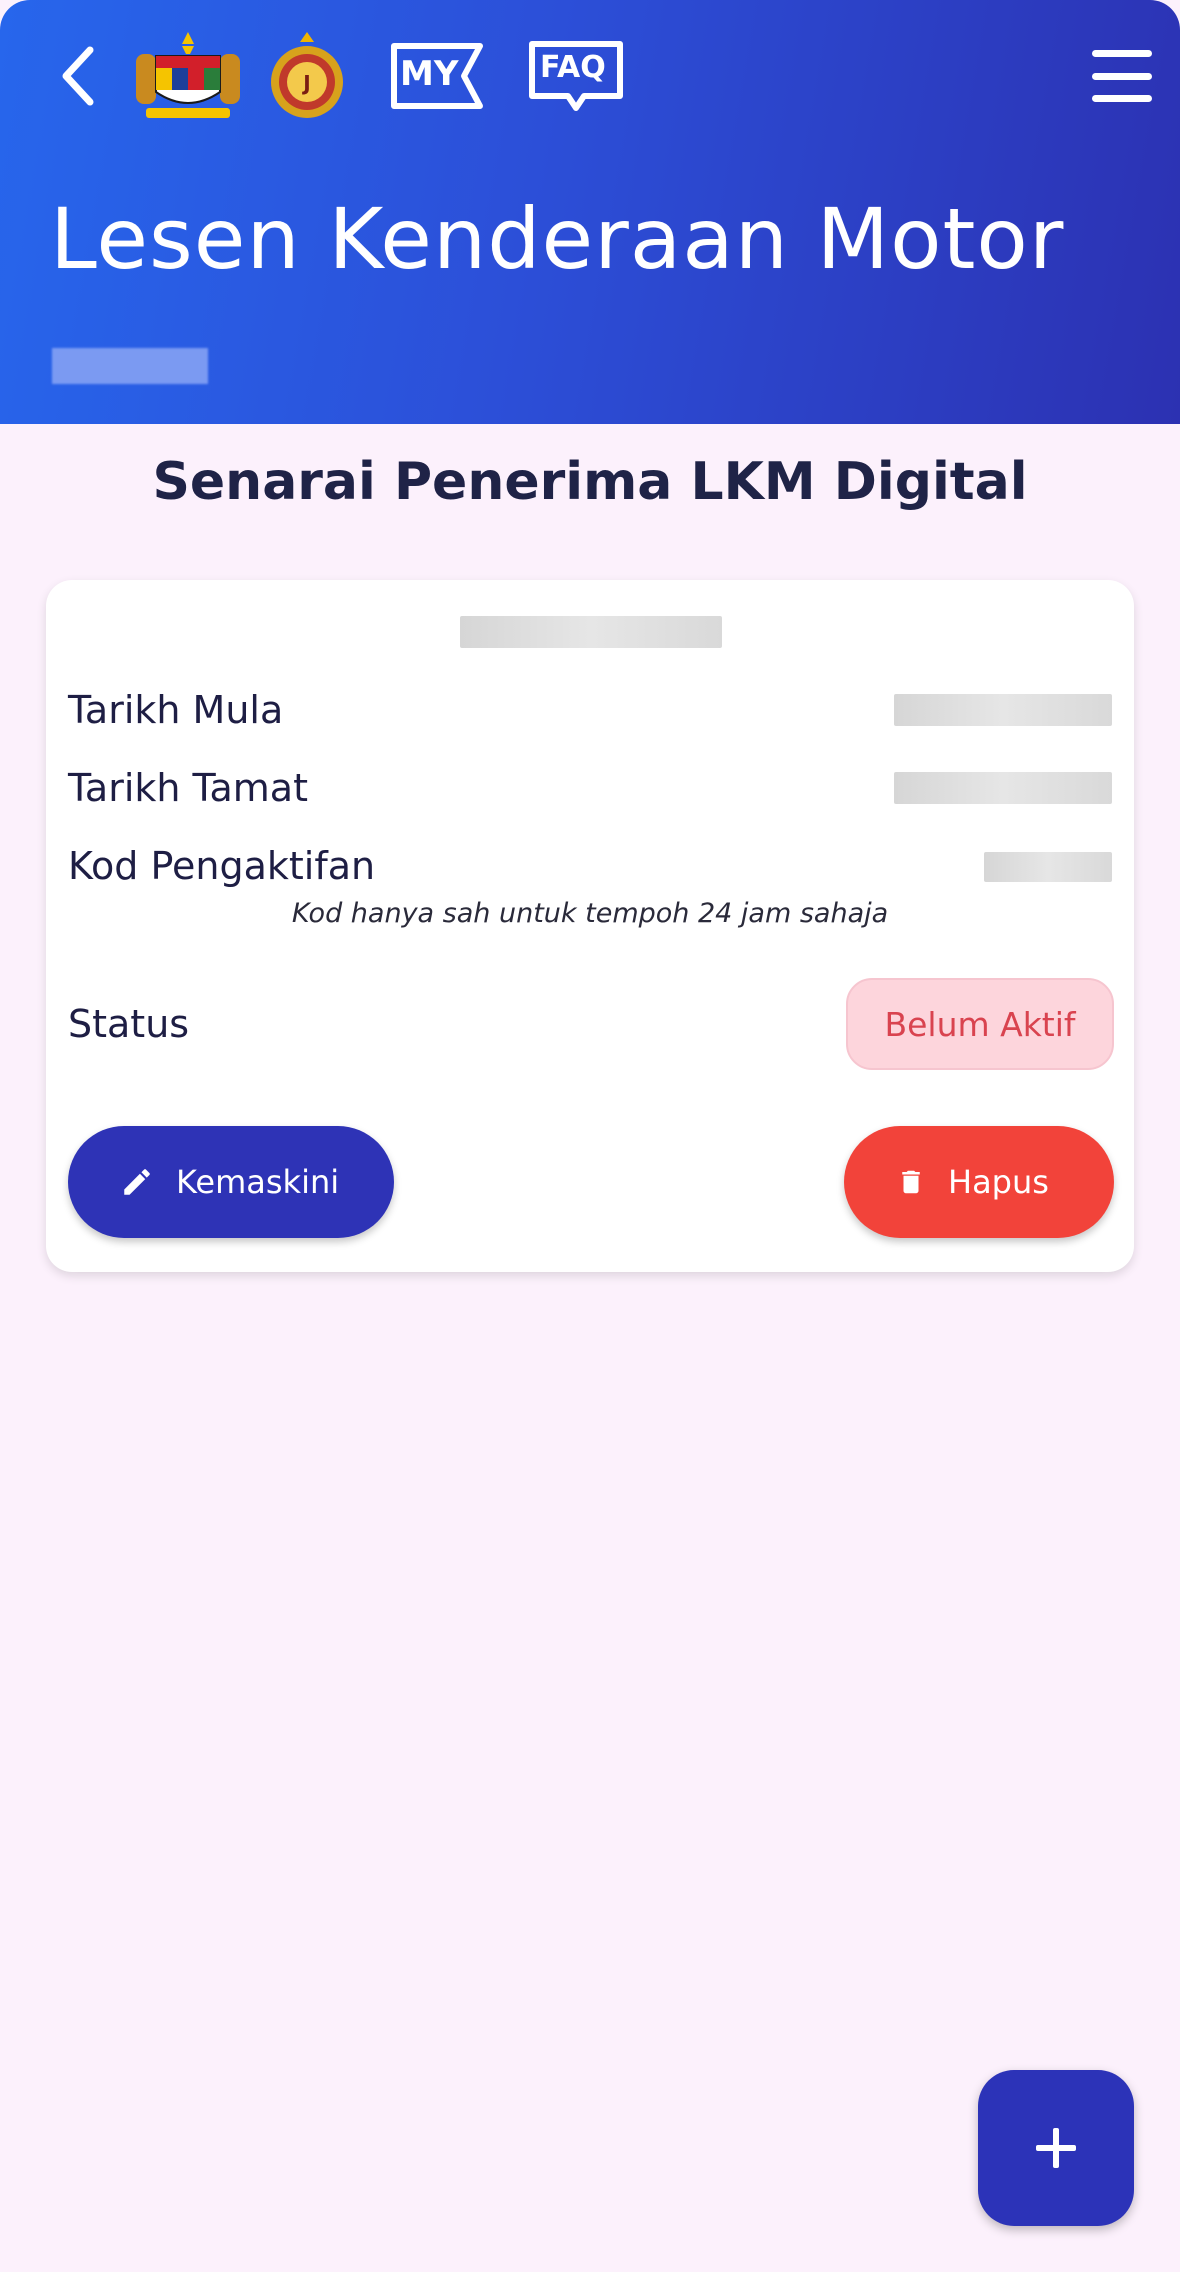  What do you see at coordinates (911, 1182) in the screenshot?
I see `trash-icon` at bounding box center [911, 1182].